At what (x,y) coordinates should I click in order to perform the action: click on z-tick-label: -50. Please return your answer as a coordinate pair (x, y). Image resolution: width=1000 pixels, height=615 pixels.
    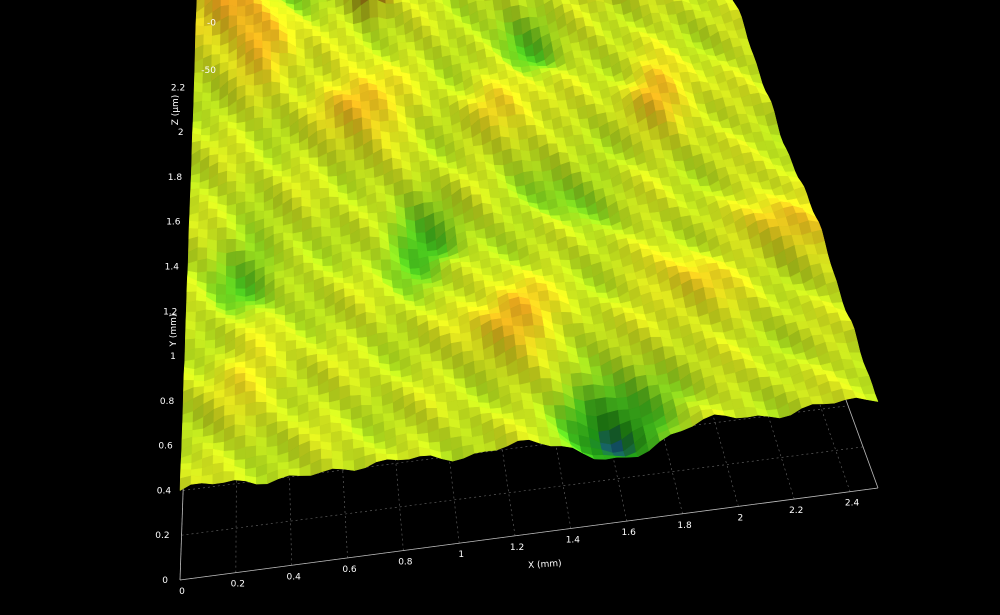
    Looking at the image, I should click on (208, 71).